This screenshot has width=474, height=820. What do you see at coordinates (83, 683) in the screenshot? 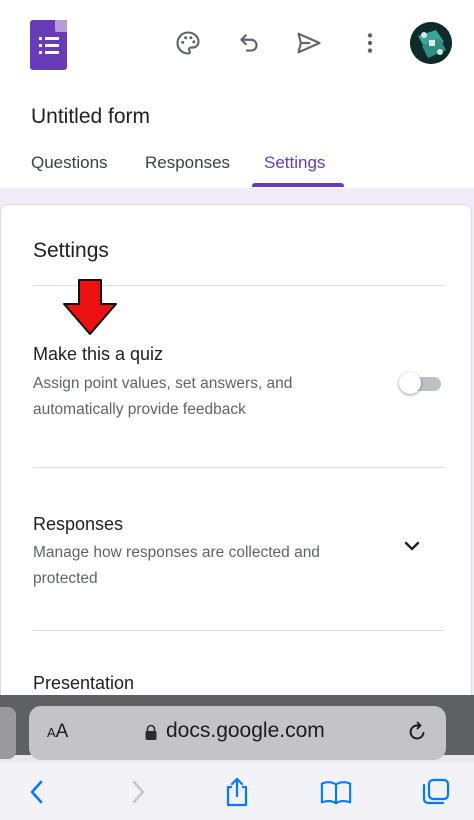
I see `presentation-setting-title: Presentation` at bounding box center [83, 683].